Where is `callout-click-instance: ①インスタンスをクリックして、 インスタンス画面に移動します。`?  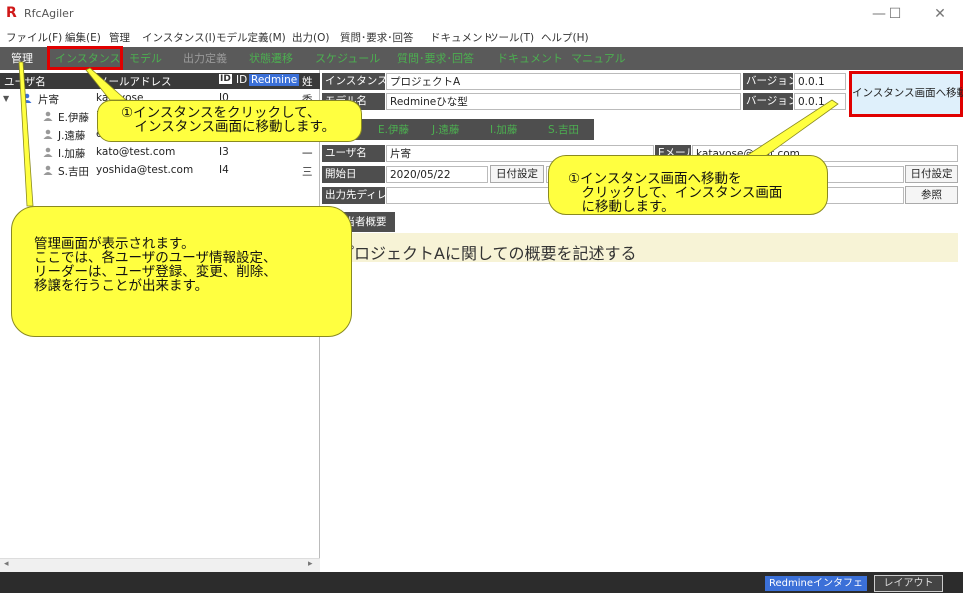
callout-click-instance: ①インスタンスをクリックして、 インスタンス画面に移動します。 is located at coordinates (229, 121).